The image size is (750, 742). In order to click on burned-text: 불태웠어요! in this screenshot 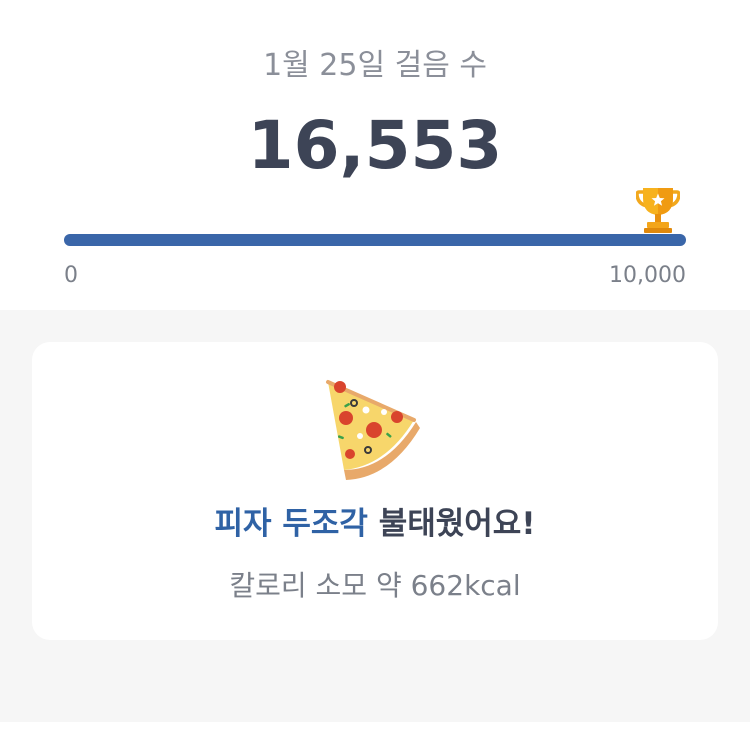, I will do `click(451, 524)`.